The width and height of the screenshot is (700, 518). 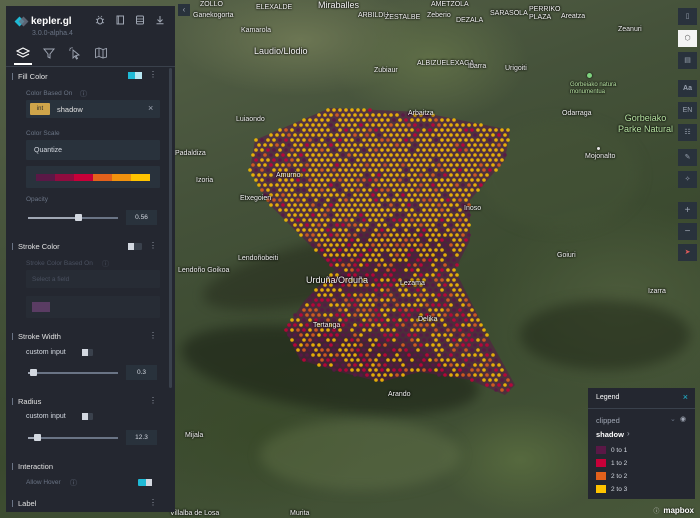 I want to click on draw-icon: ✎, so click(x=687, y=157).